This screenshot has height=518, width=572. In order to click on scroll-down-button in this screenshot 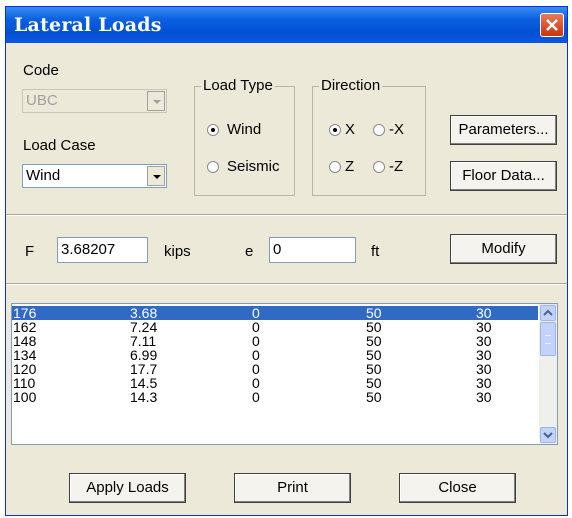, I will do `click(548, 435)`.